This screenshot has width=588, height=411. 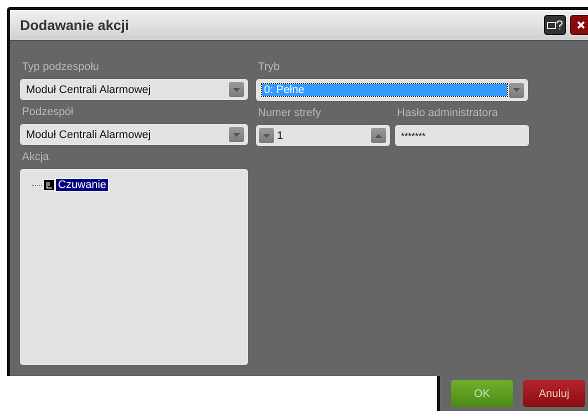 I want to click on help-button, so click(x=555, y=25).